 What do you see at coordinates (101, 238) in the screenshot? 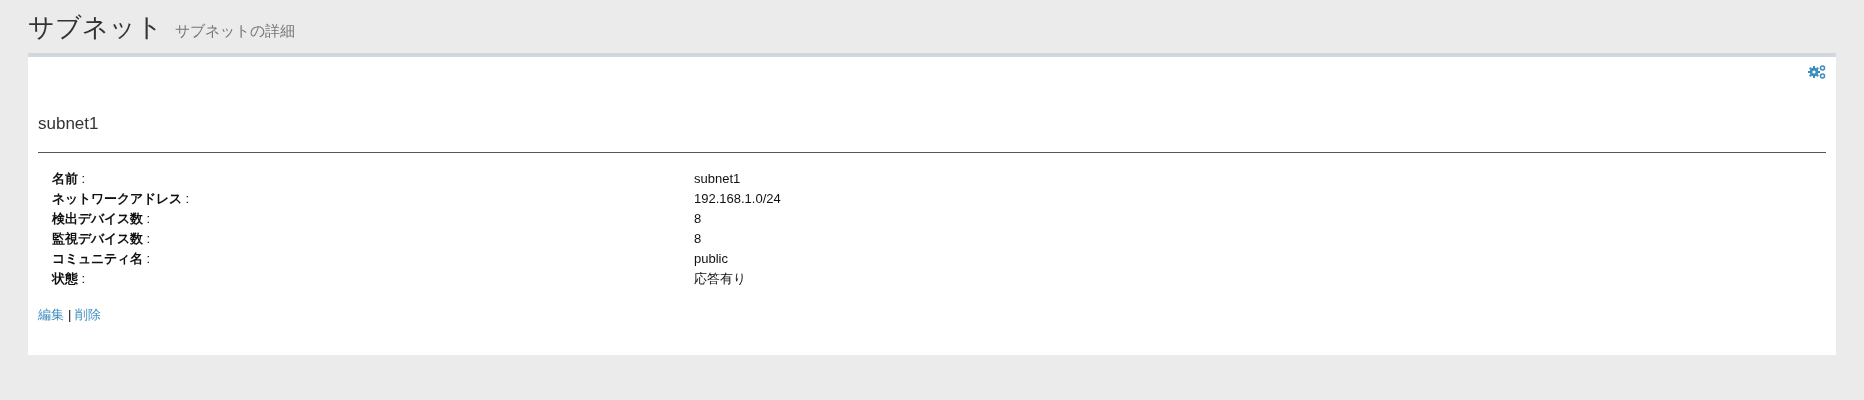
I see `field-label: 監視デバイス数 :` at bounding box center [101, 238].